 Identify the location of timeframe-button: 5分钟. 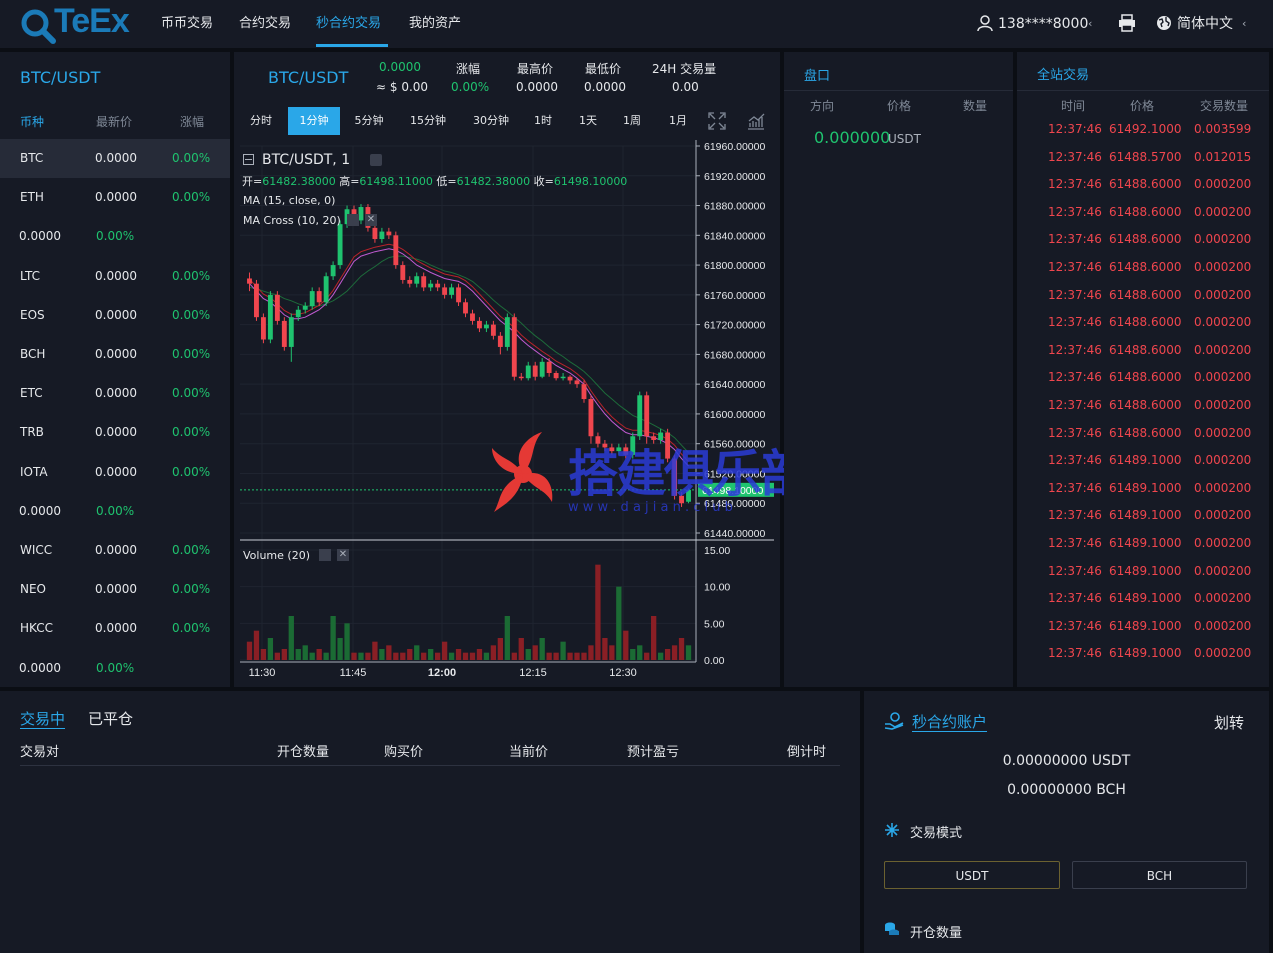
(369, 121).